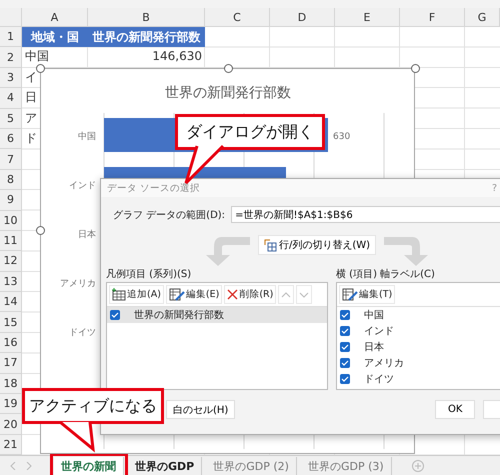  What do you see at coordinates (11, 98) in the screenshot?
I see `row-header: 4` at bounding box center [11, 98].